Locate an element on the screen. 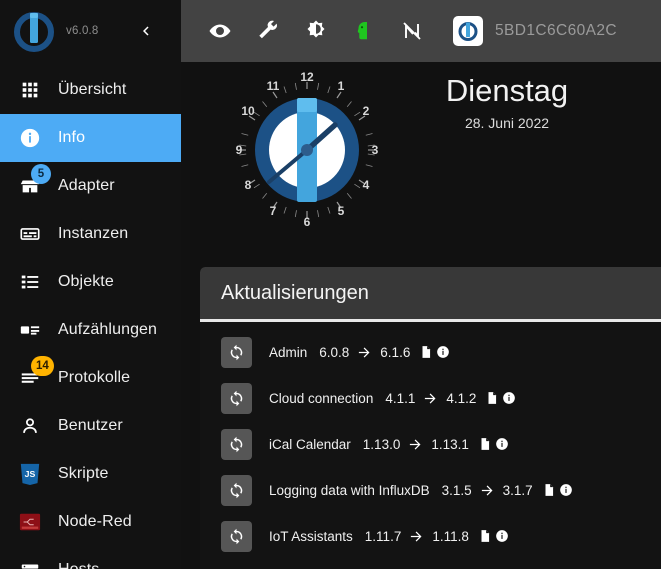  sidebar-header: v6.0.8 is located at coordinates (90, 31).